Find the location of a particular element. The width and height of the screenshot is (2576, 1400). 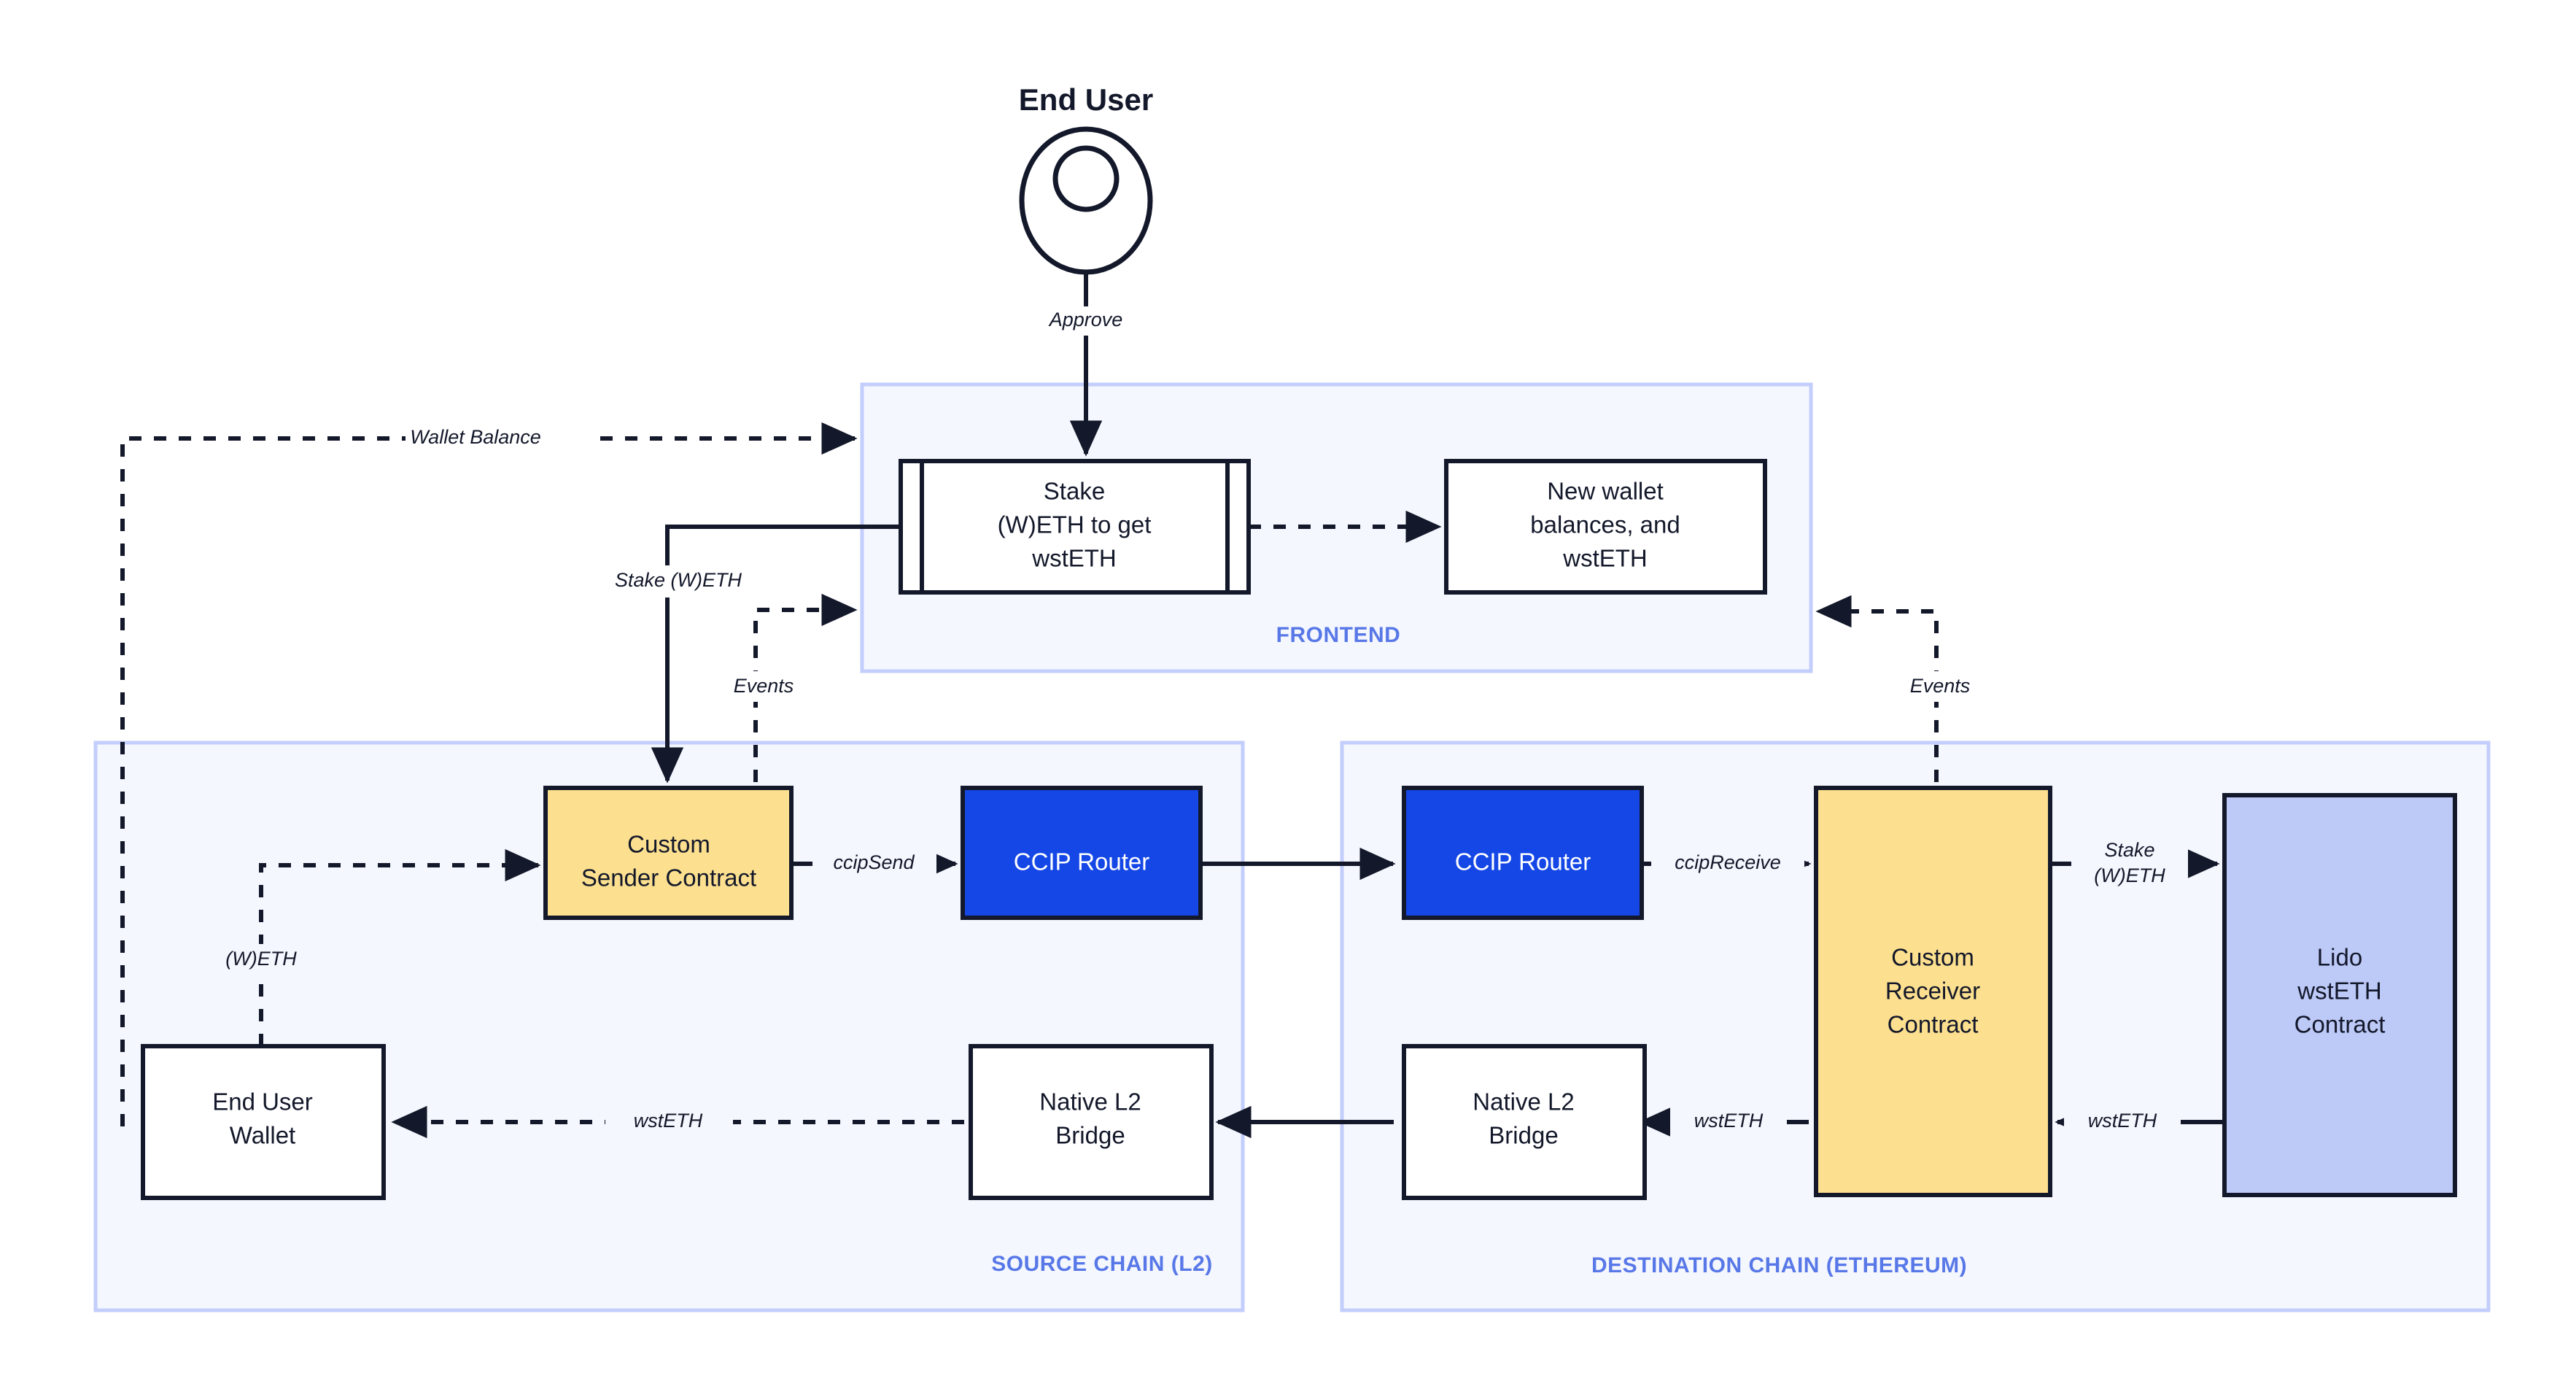

edge-label-wsteth-lido: wstETH is located at coordinates (2123, 1121).